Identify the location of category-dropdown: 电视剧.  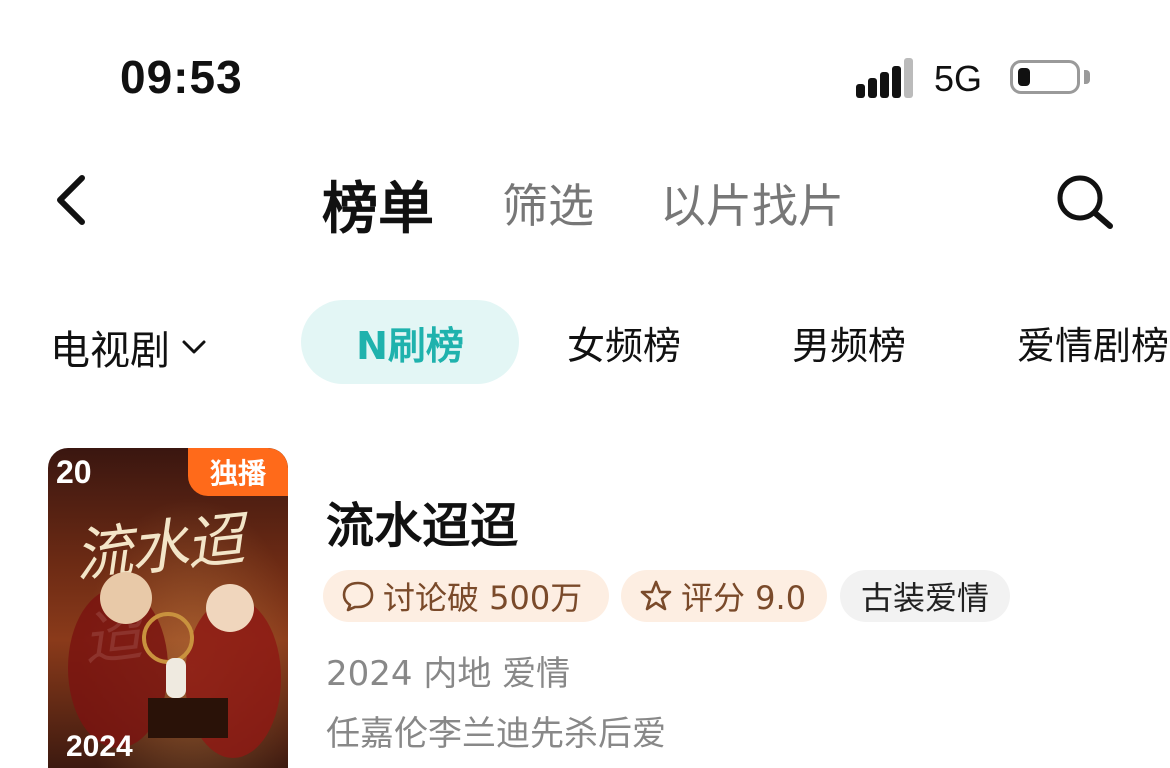
(129, 347).